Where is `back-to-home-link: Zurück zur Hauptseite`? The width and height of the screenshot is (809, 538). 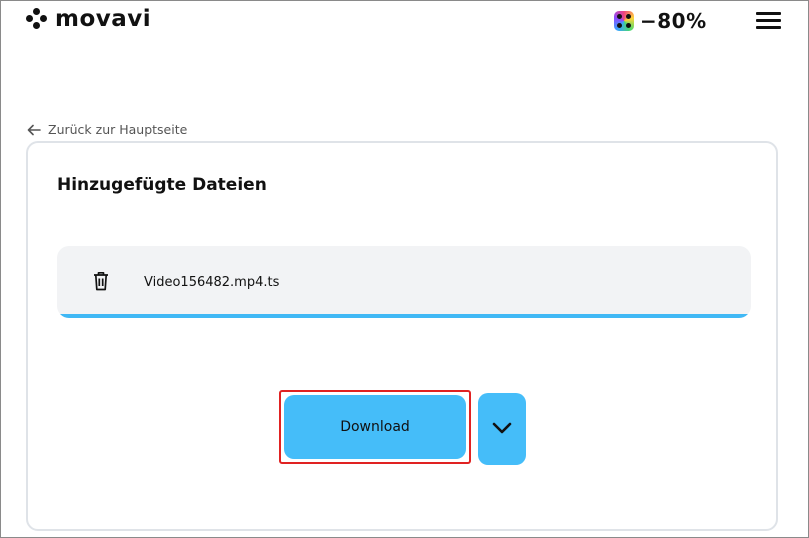 back-to-home-link: Zurück zur Hauptseite is located at coordinates (107, 129).